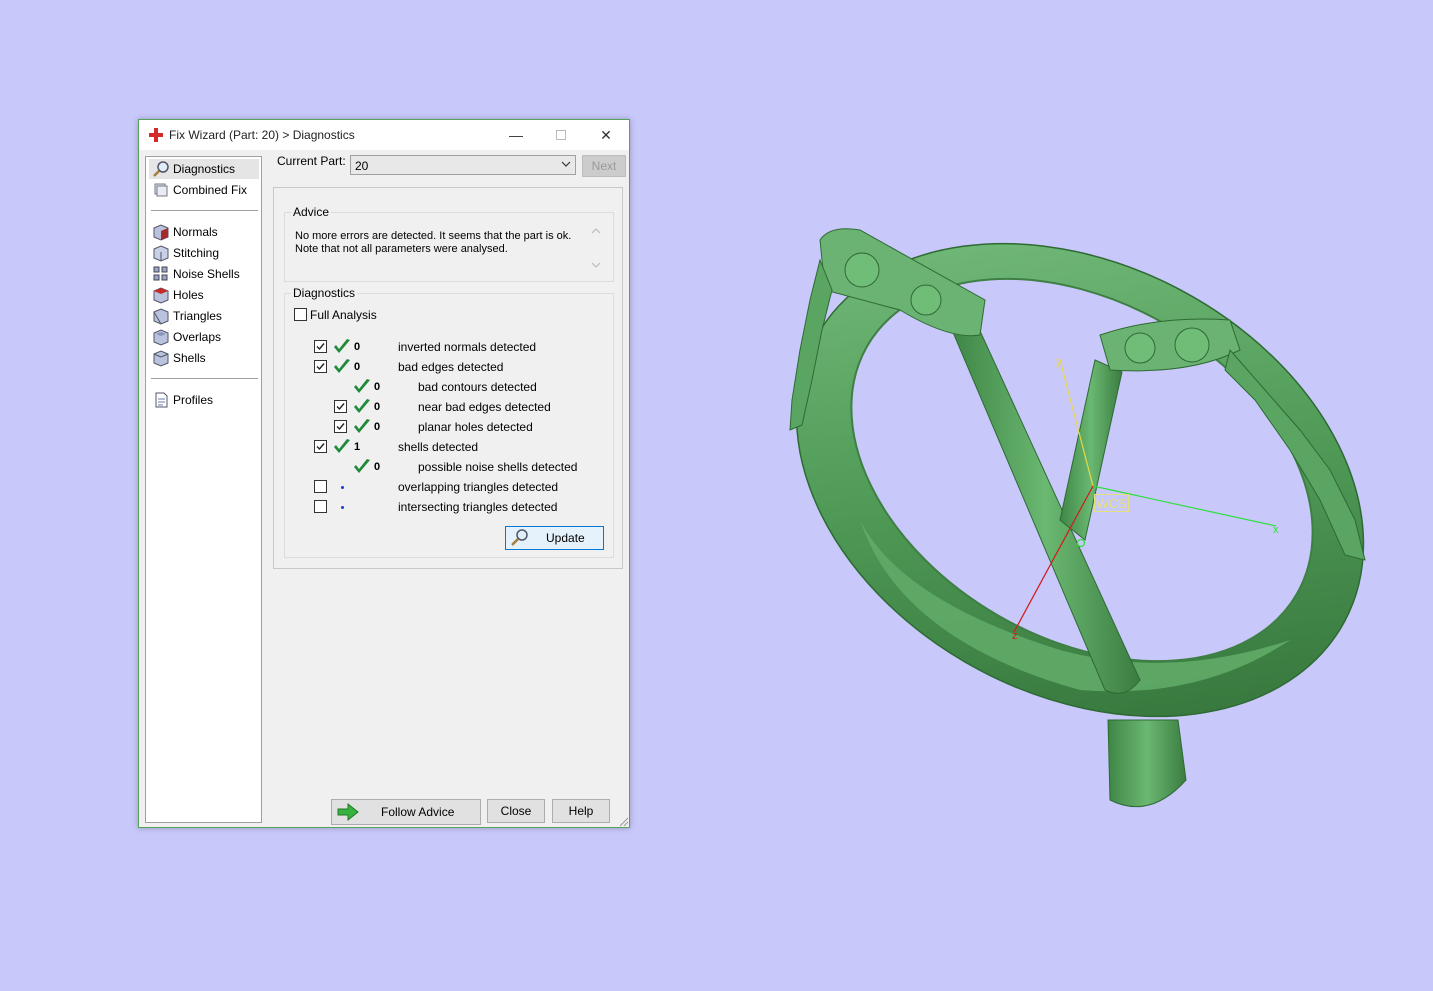 The height and width of the screenshot is (991, 1433). What do you see at coordinates (1015, 636) in the screenshot?
I see `z-axis-label: z` at bounding box center [1015, 636].